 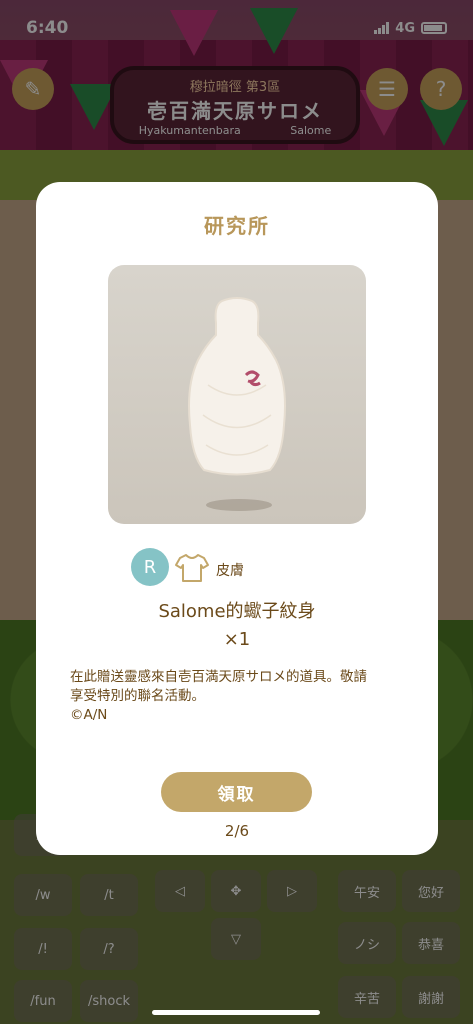 What do you see at coordinates (236, 1012) in the screenshot?
I see `home-indicator` at bounding box center [236, 1012].